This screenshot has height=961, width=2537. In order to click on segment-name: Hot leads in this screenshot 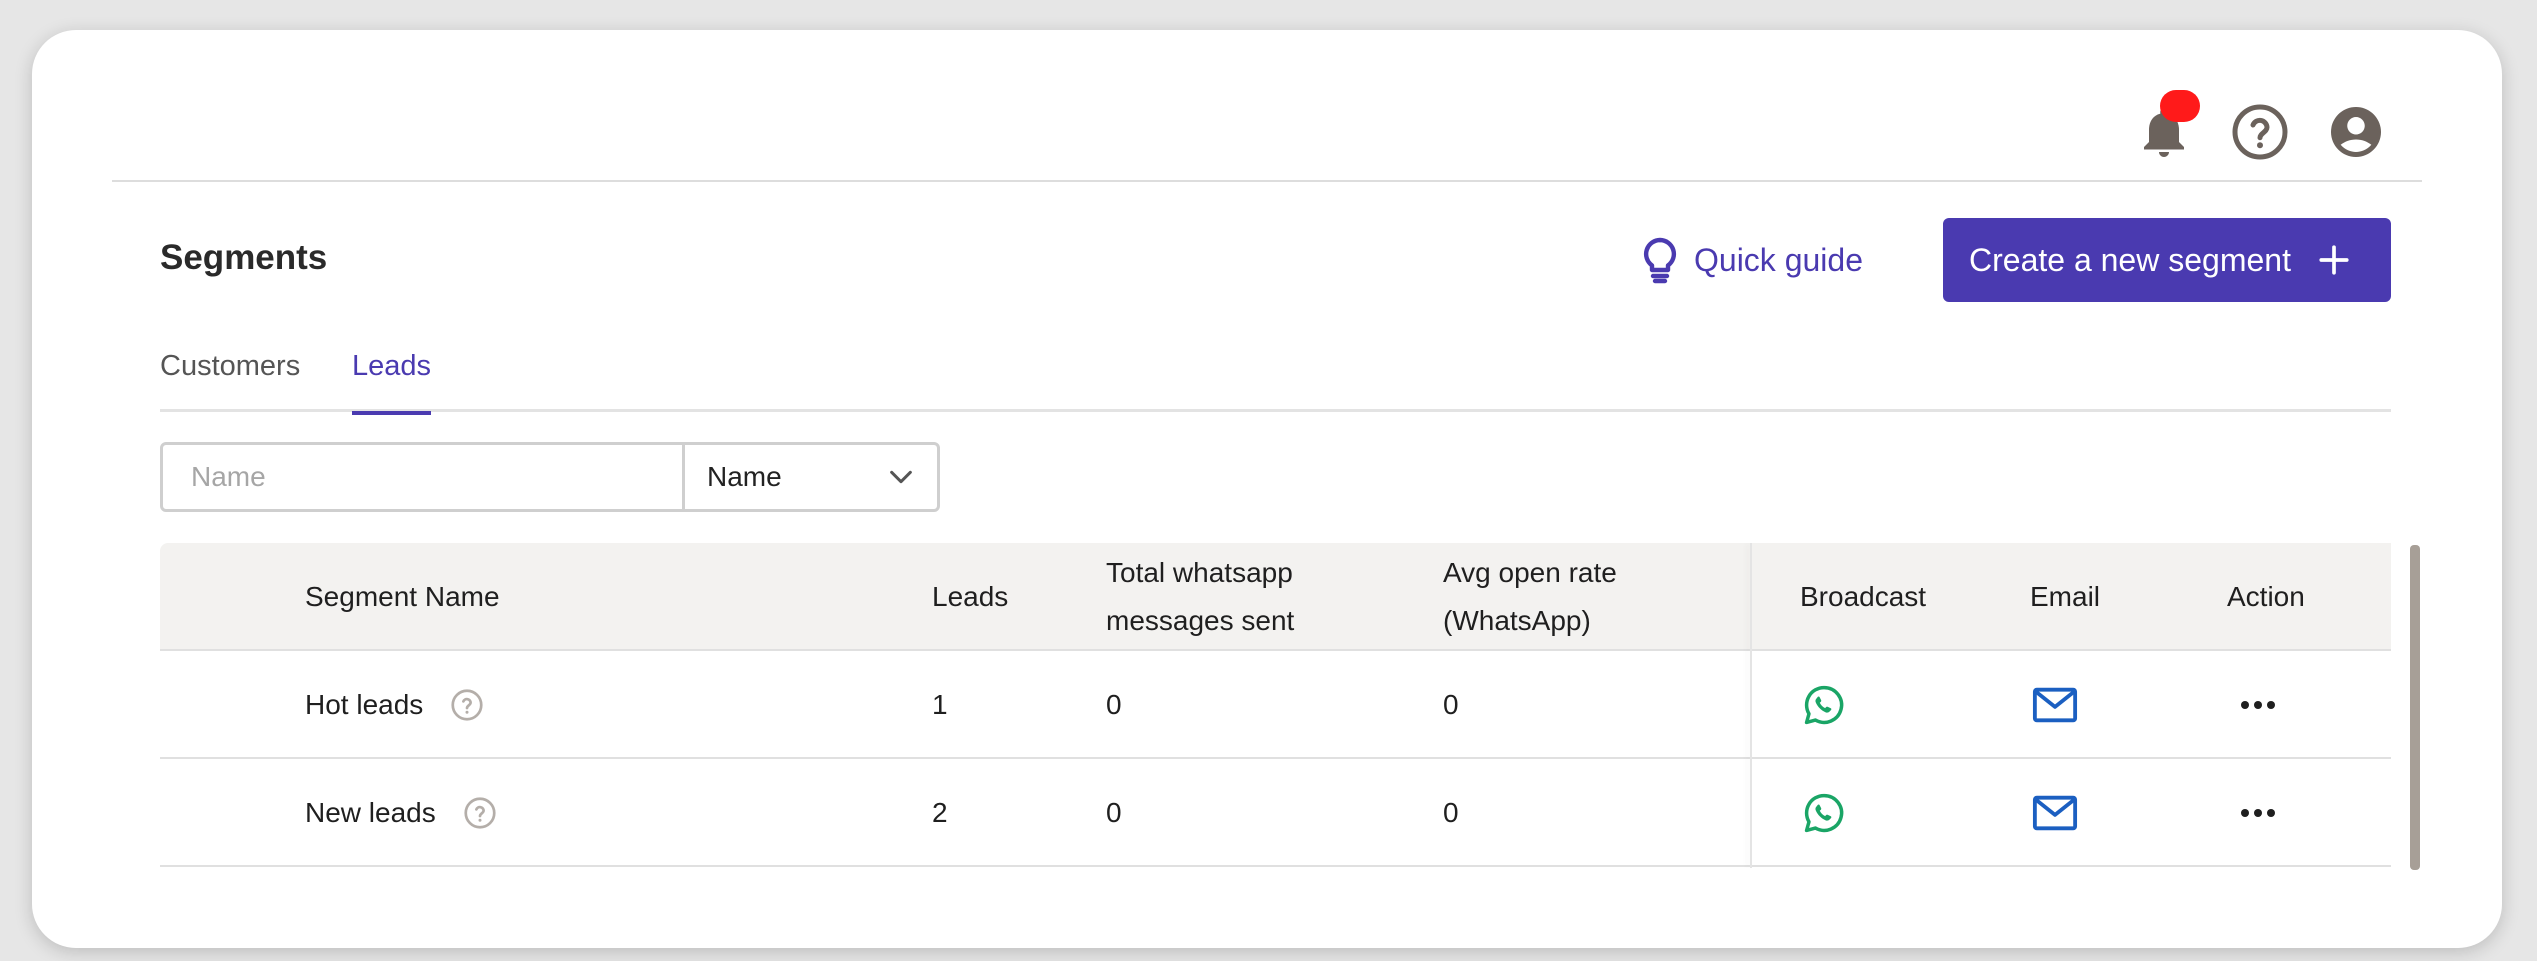, I will do `click(364, 704)`.